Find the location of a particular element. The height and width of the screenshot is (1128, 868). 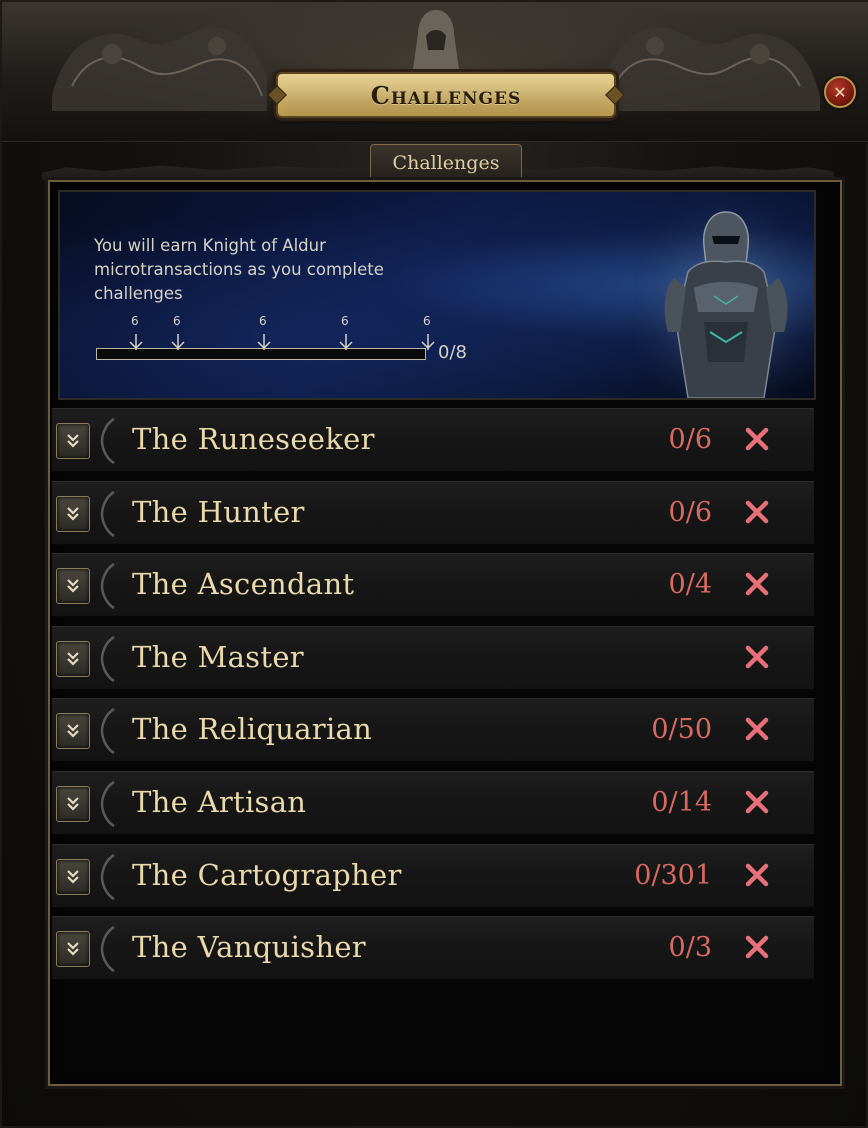

challenge-progress: 0/14 is located at coordinates (681, 802).